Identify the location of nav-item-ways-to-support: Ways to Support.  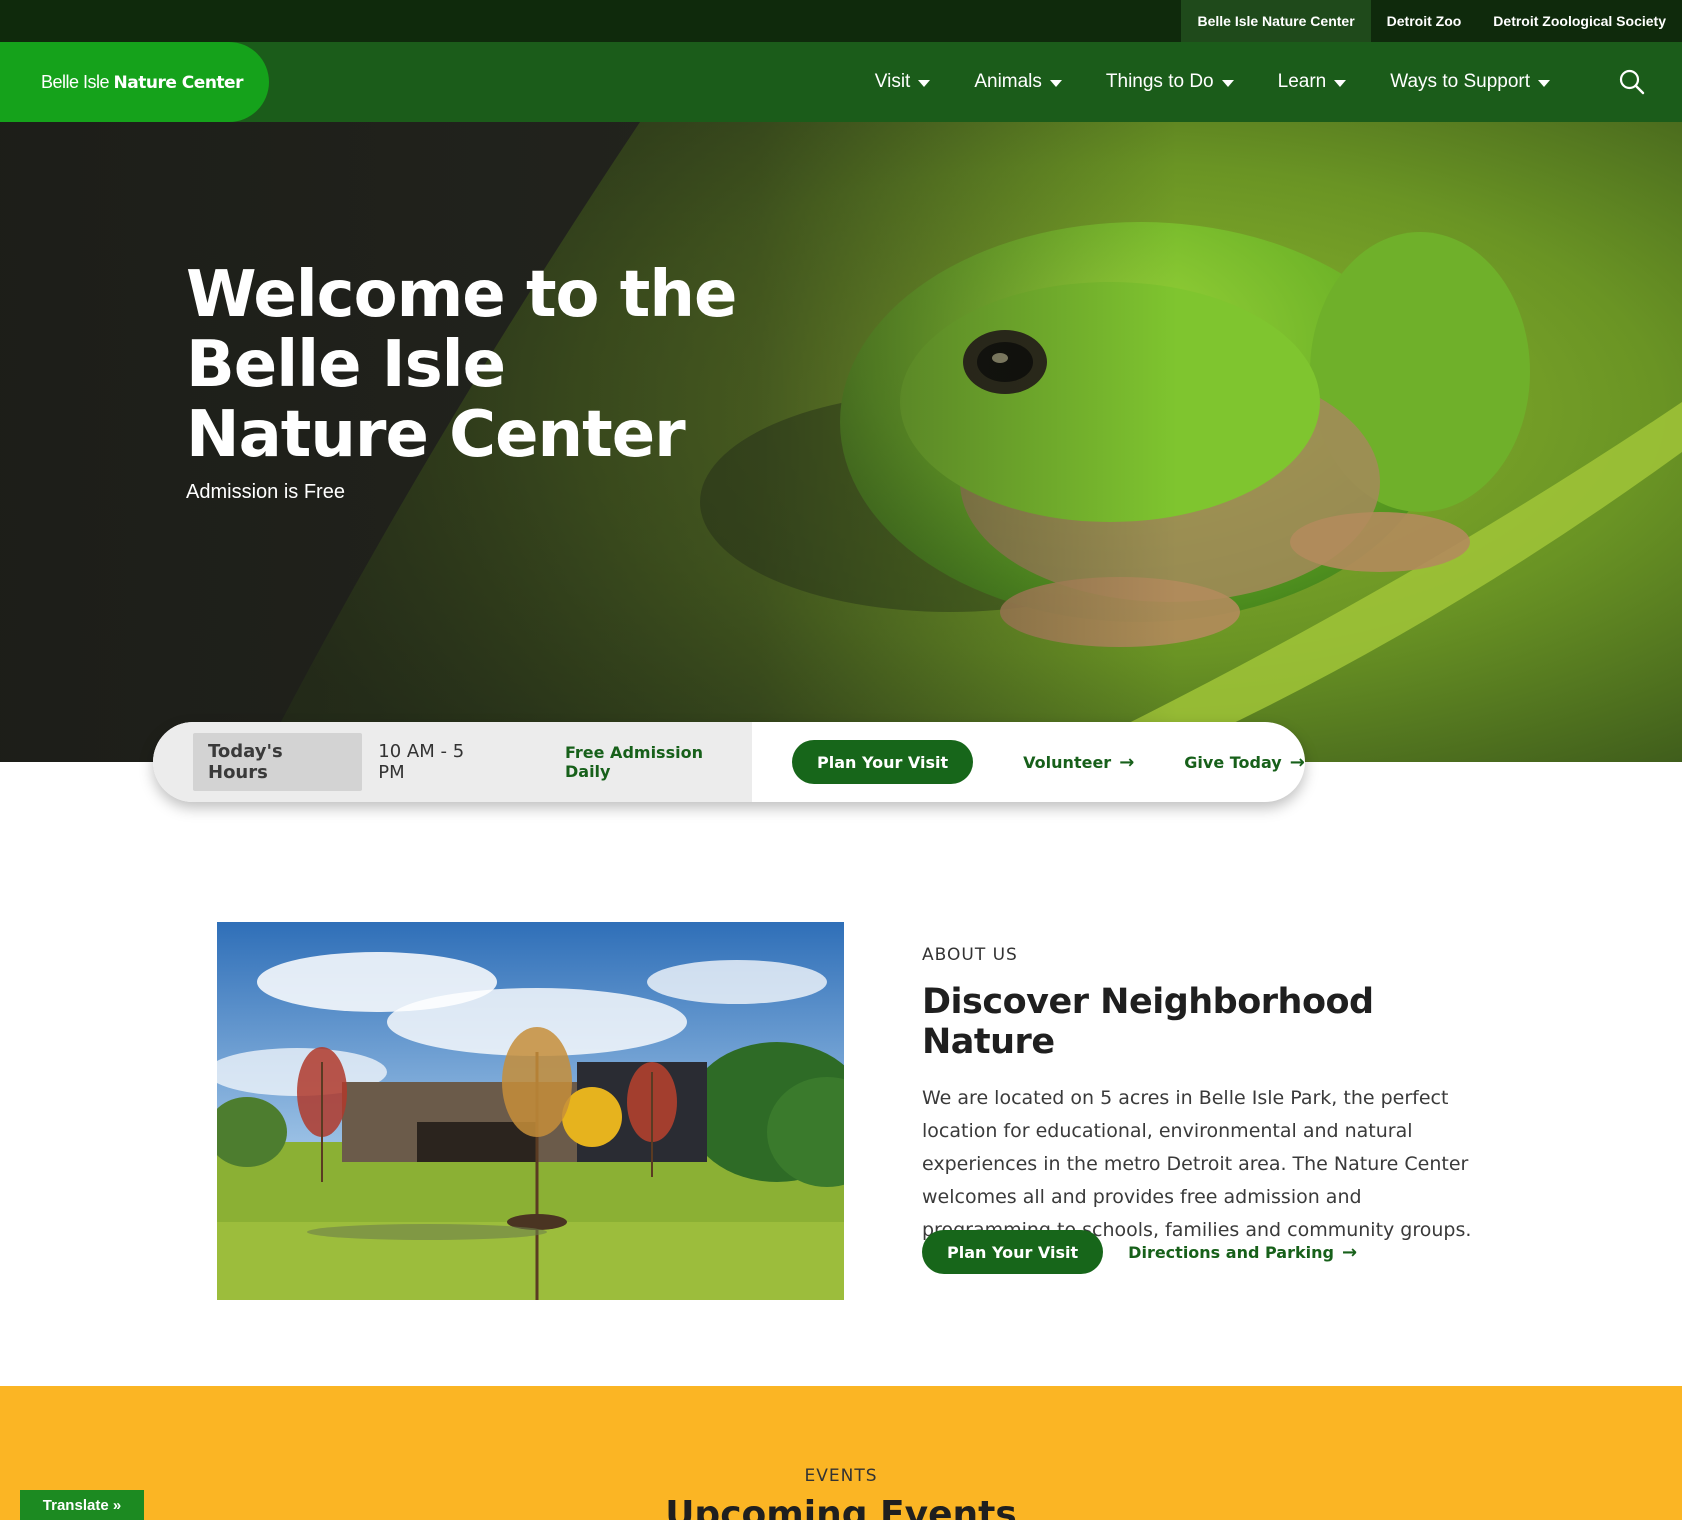
(1470, 82).